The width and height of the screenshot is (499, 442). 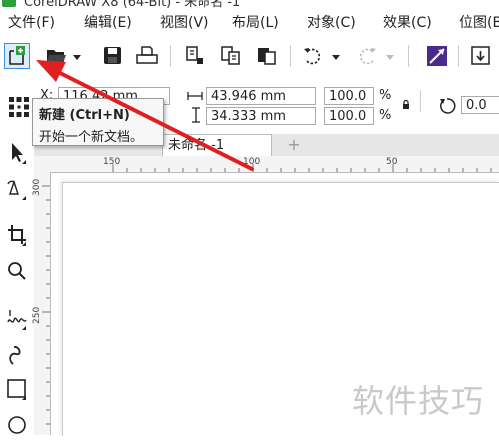 What do you see at coordinates (145, 115) in the screenshot?
I see `red-arrow-annotation` at bounding box center [145, 115].